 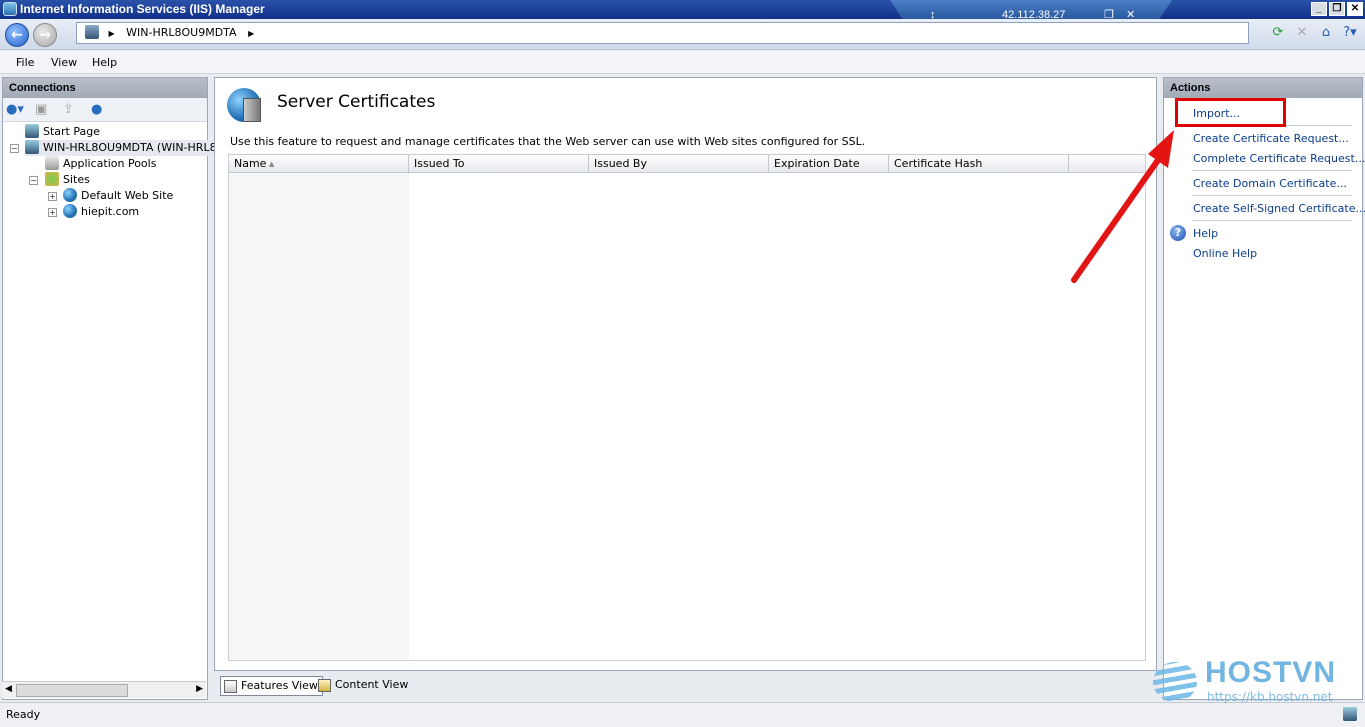 What do you see at coordinates (356, 102) in the screenshot?
I see `page-title: Server Certificates` at bounding box center [356, 102].